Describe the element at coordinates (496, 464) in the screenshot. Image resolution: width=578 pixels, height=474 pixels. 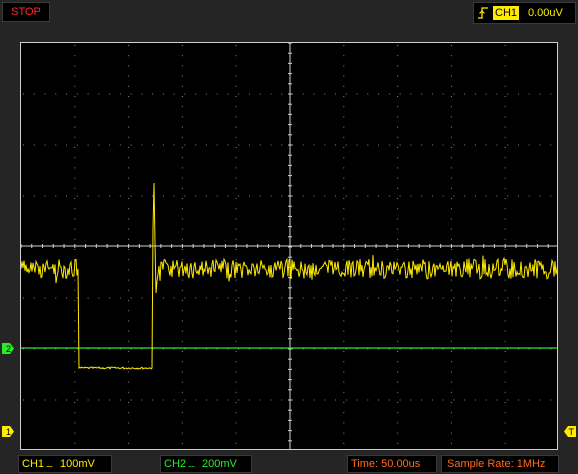
I see `sample-rate-text: Sample Rate: 1MHz` at that location.